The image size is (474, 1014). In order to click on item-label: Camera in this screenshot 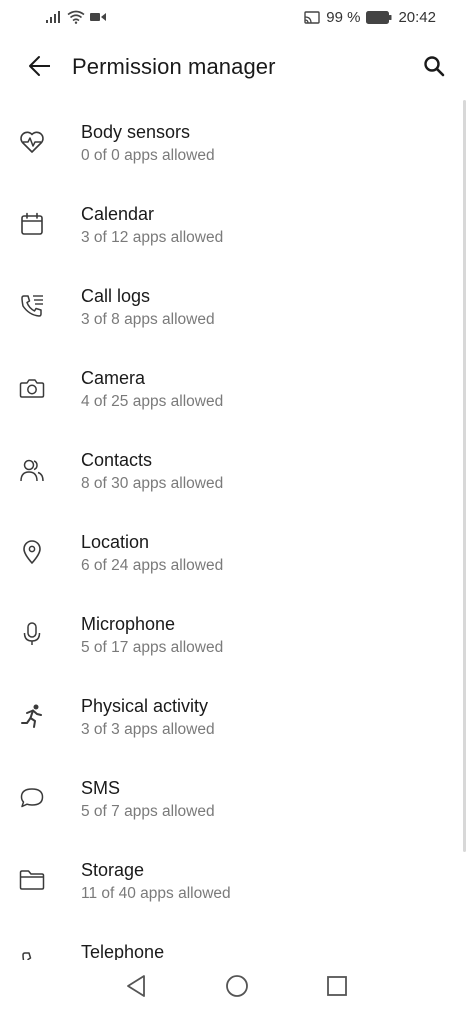, I will do `click(113, 378)`.